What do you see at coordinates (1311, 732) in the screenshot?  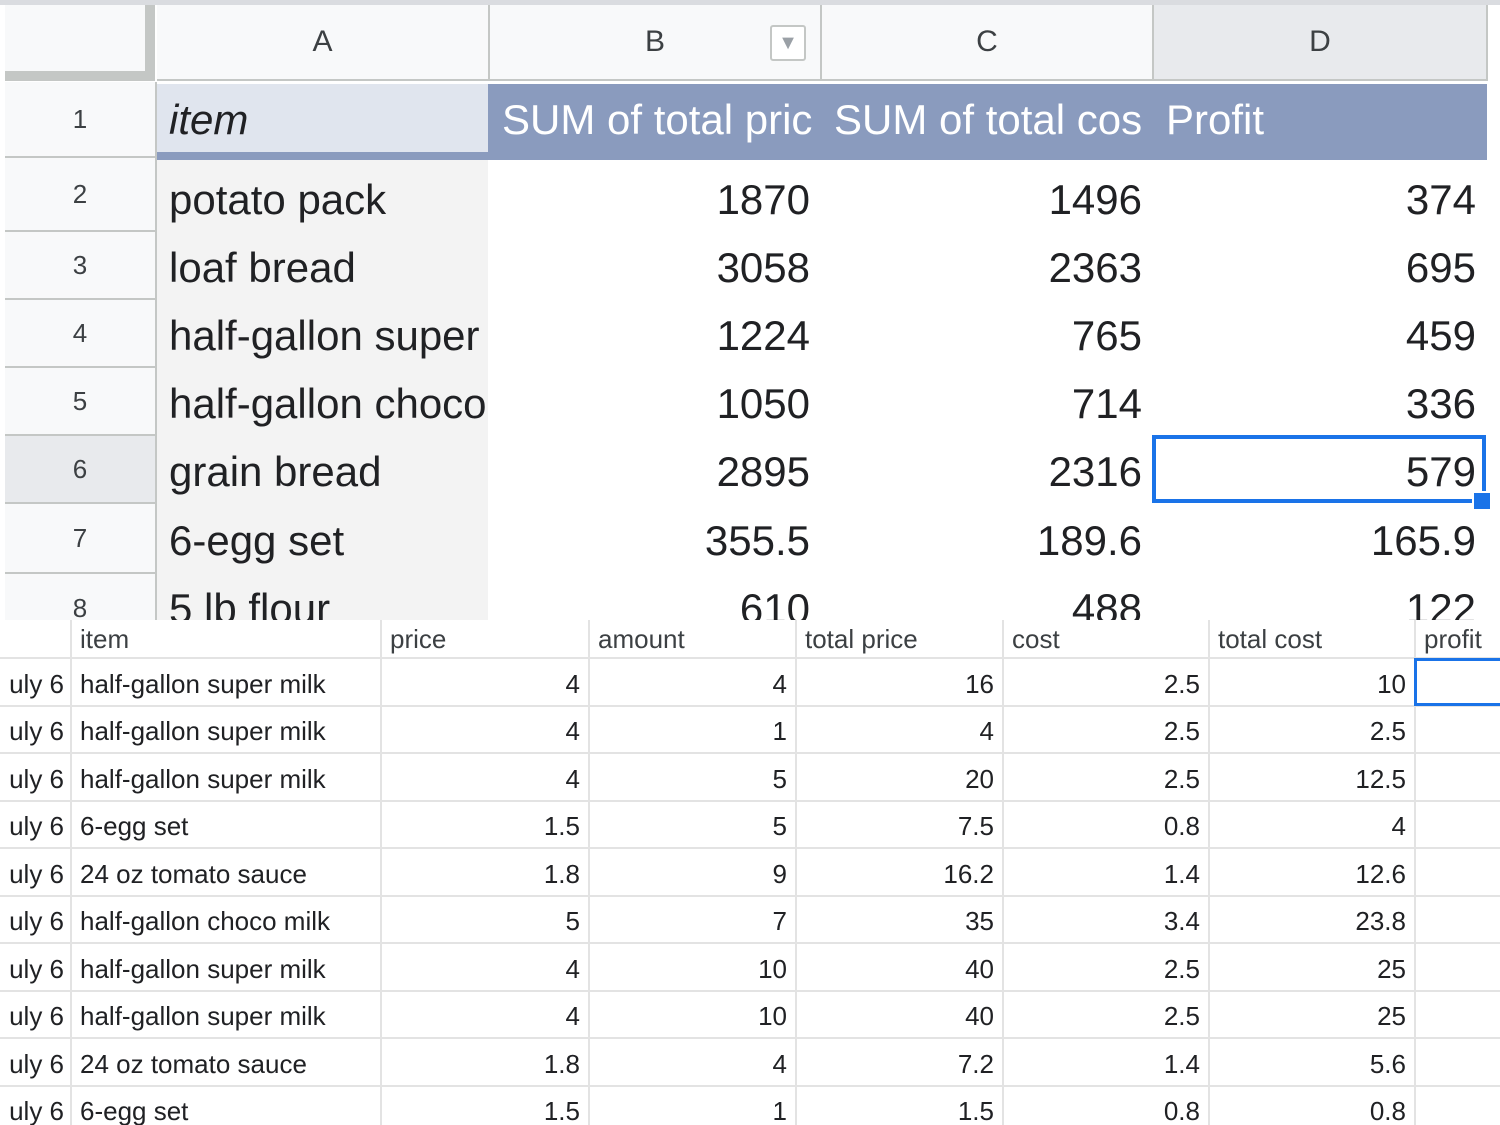 I see `raw-cell-total-cost: 2.5` at bounding box center [1311, 732].